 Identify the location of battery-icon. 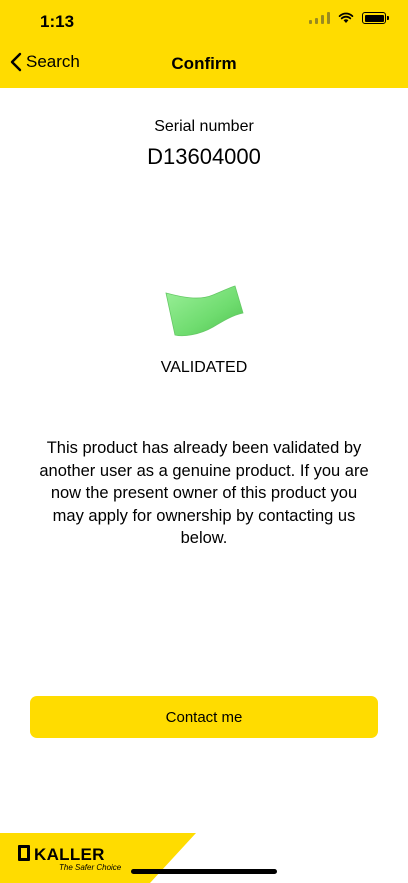
(375, 18).